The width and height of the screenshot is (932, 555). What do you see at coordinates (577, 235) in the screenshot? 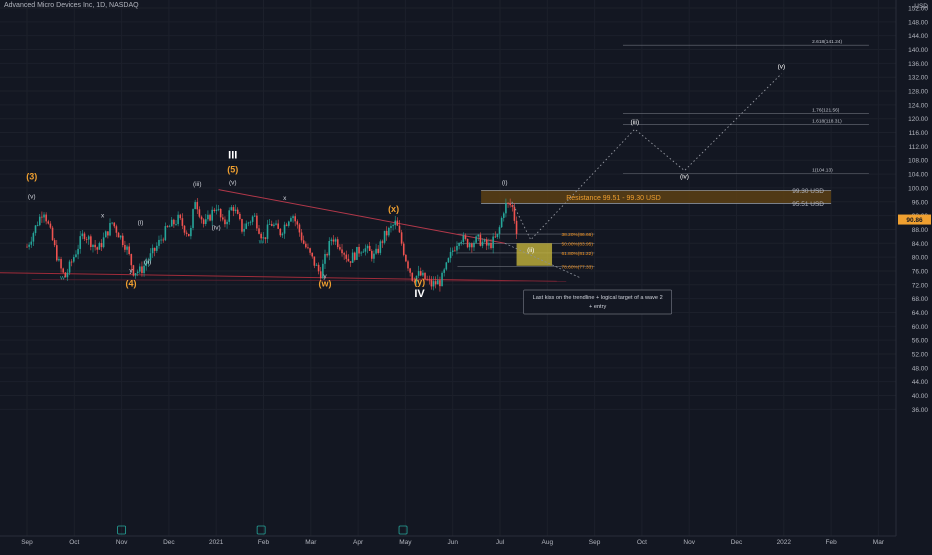
I see `fib-retracement-label: 38.20%(86.66)` at bounding box center [577, 235].